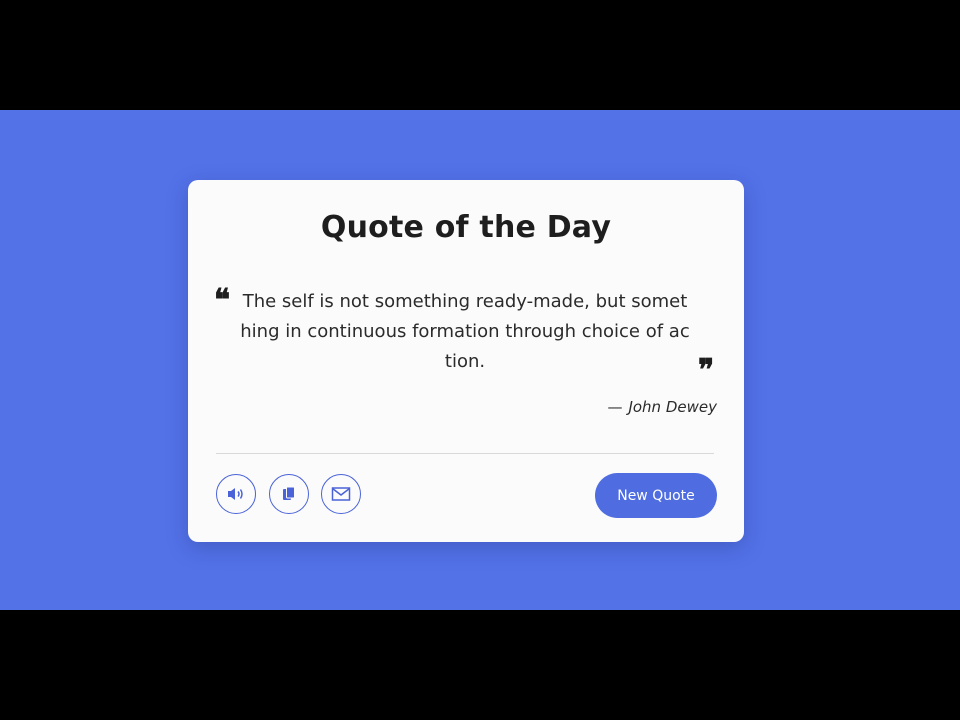  What do you see at coordinates (615, 407) in the screenshot?
I see `author-dash: —` at bounding box center [615, 407].